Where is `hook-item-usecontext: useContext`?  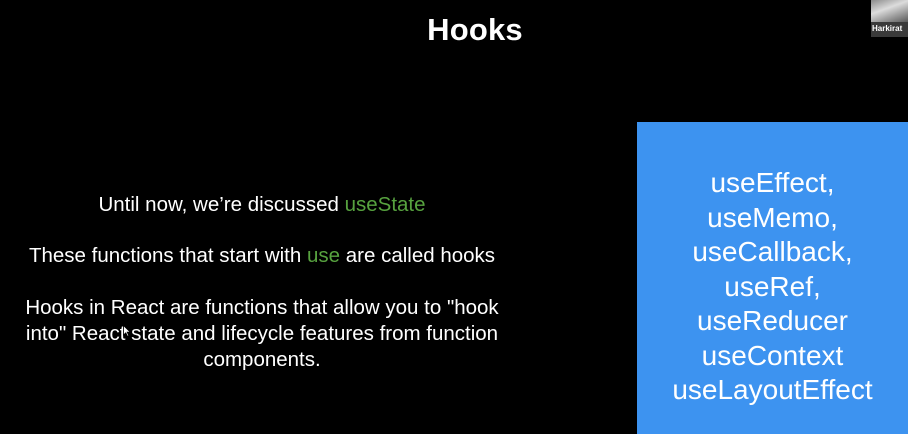
hook-item-usecontext: useContext is located at coordinates (772, 355).